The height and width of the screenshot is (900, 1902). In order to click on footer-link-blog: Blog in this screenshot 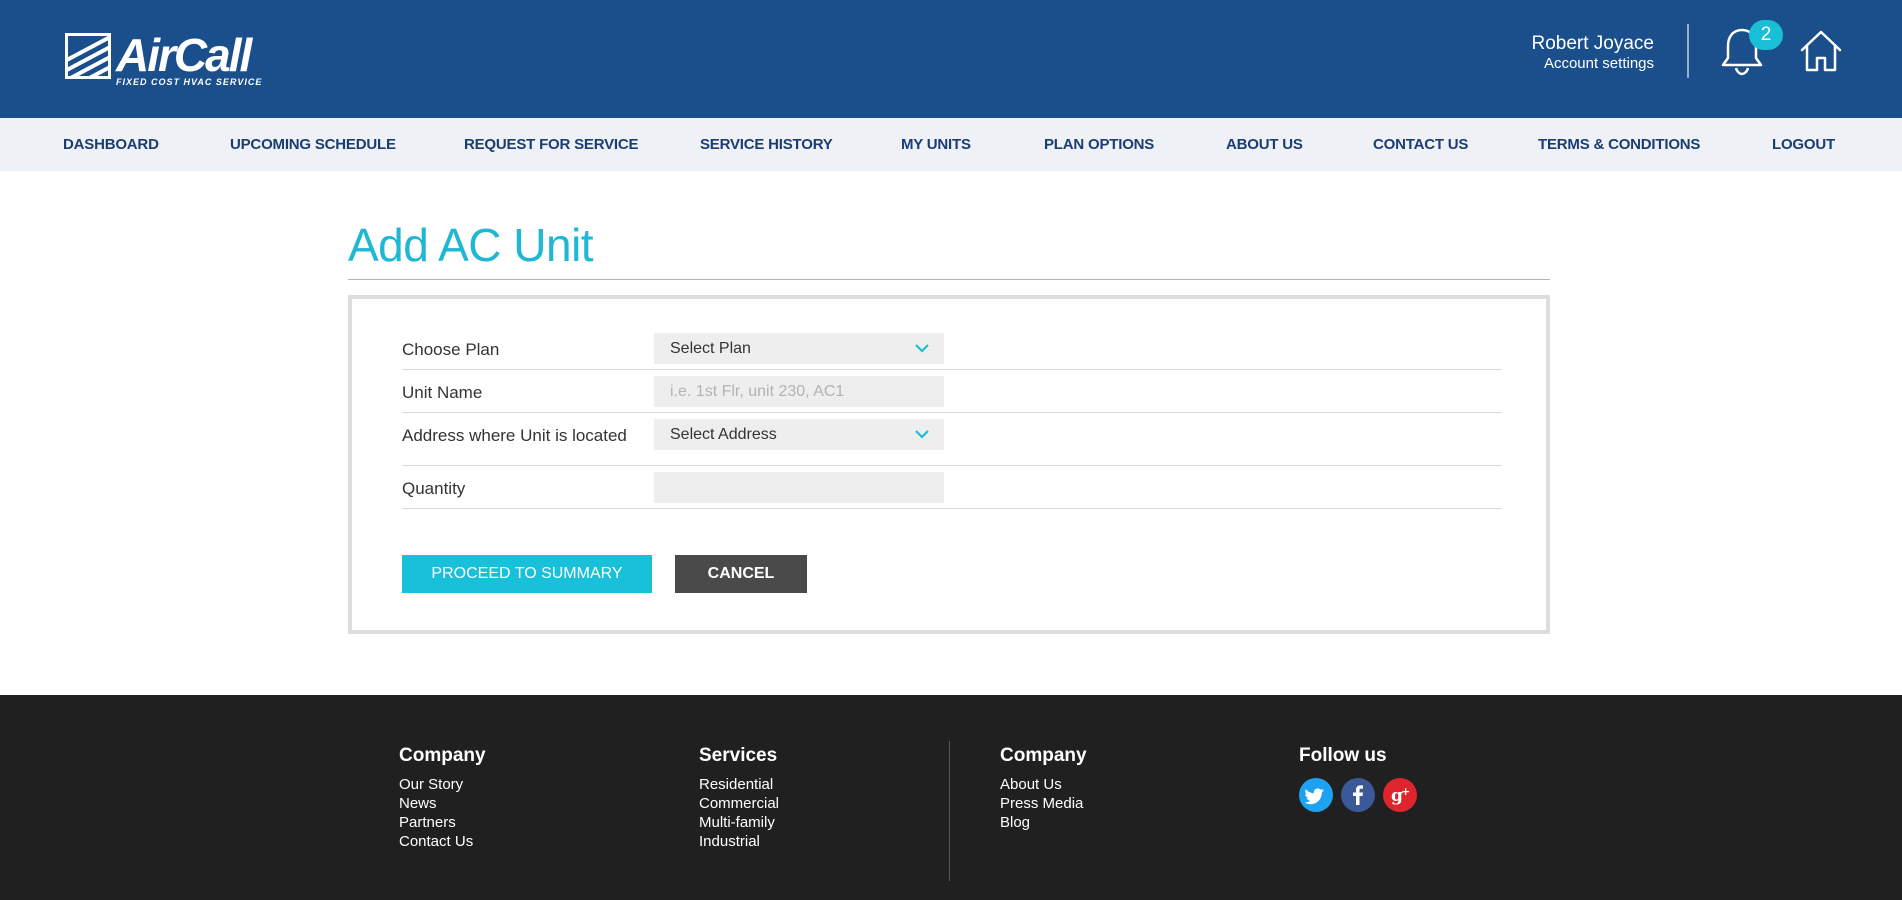, I will do `click(1043, 822)`.